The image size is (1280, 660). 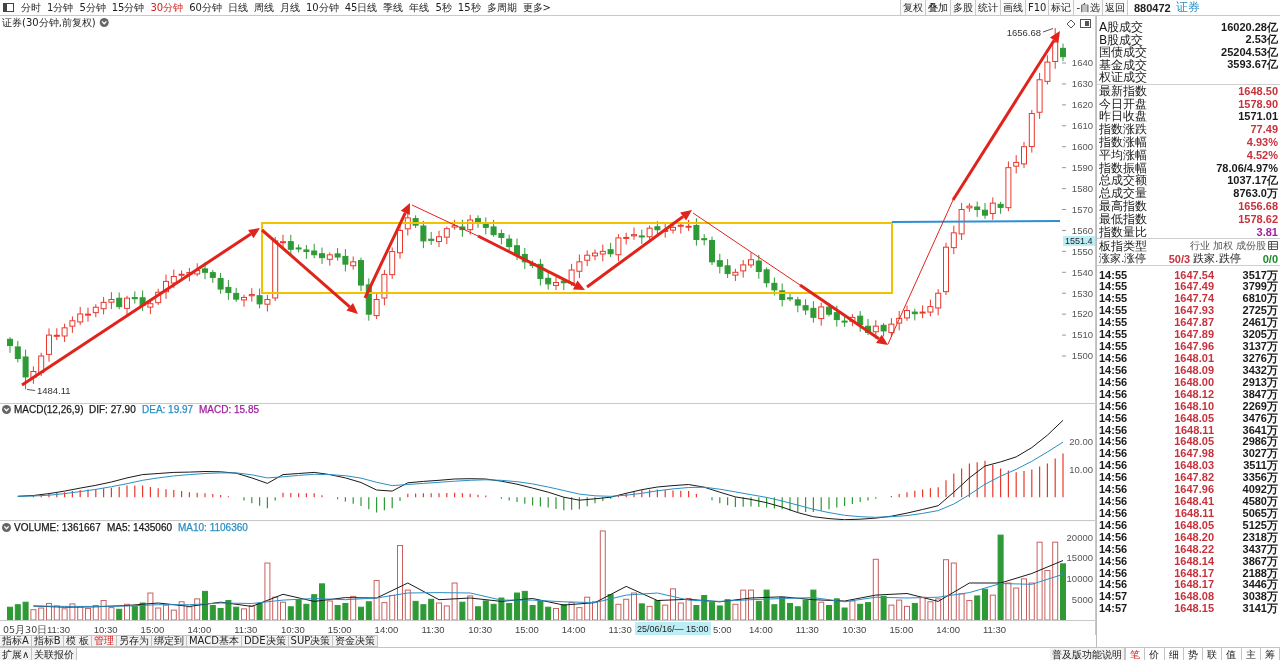 I want to click on tick-volume: 3432万, so click(x=1259, y=370).